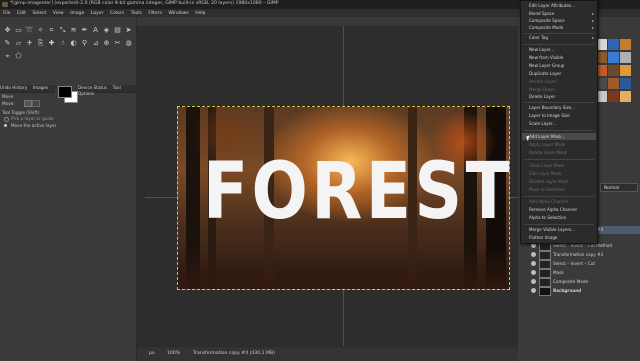  I want to click on forest-text-layer: FOREST, so click(356, 192).